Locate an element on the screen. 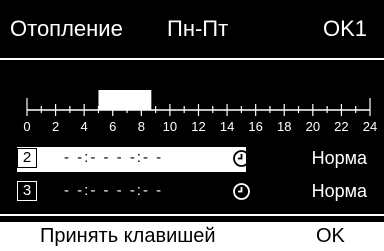 The image size is (384, 251). heating-title: Отопление is located at coordinates (66, 28).